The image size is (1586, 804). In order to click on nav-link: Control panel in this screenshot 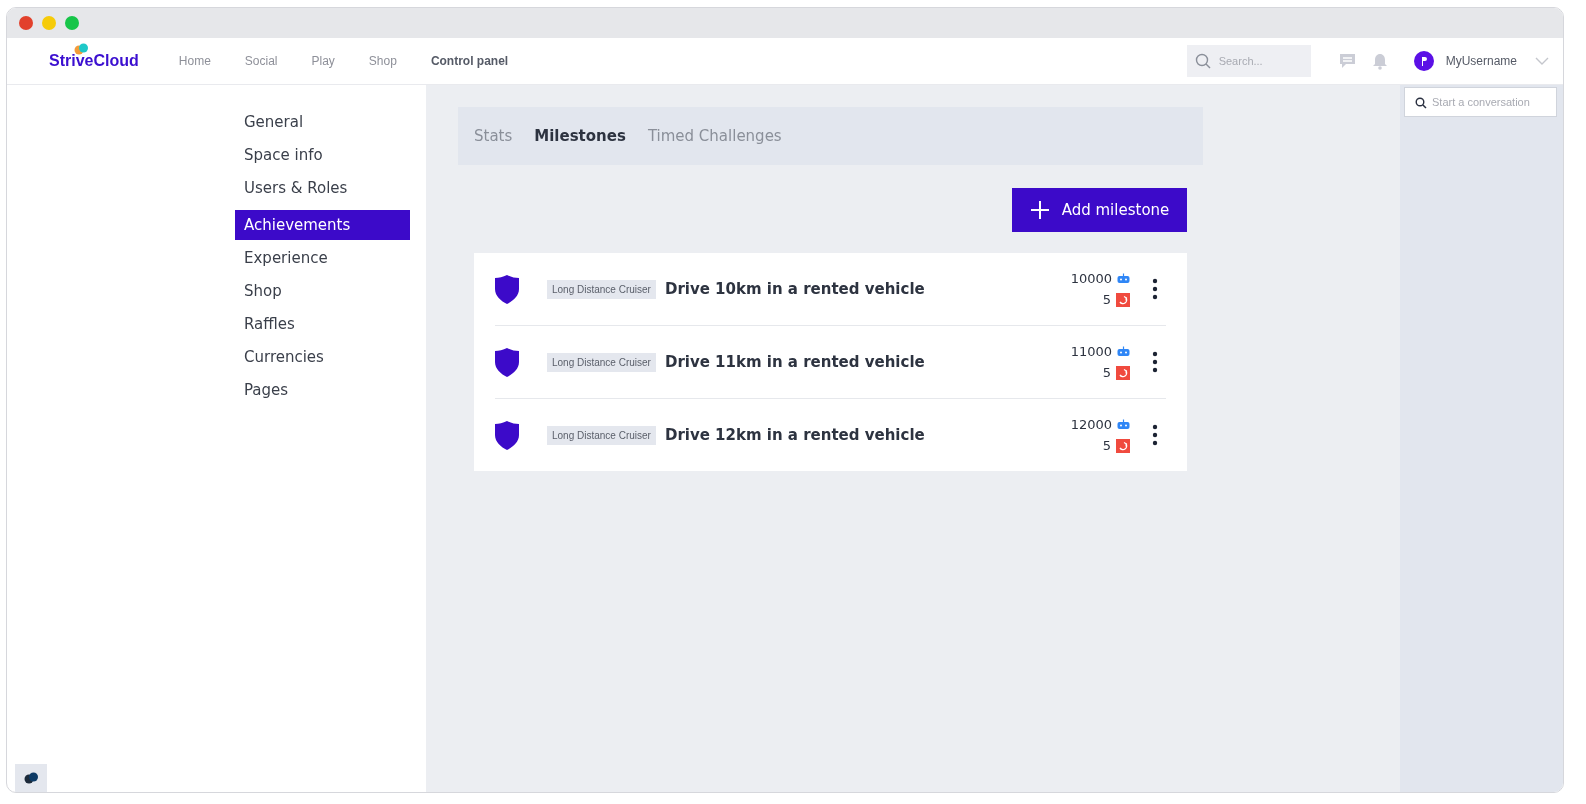, I will do `click(469, 61)`.